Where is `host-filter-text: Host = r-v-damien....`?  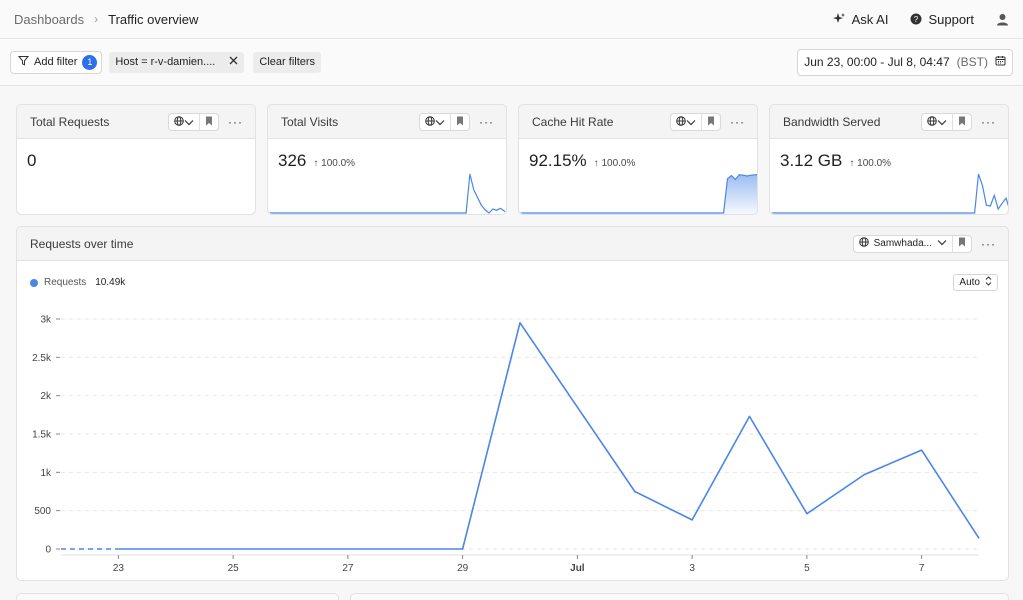
host-filter-text: Host = r-v-damien.... is located at coordinates (165, 62).